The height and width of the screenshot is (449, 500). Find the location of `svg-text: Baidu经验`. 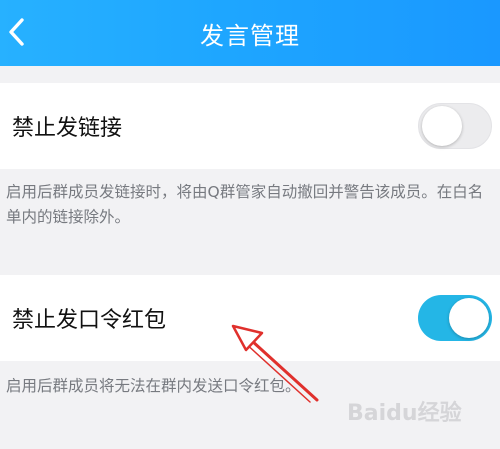

svg-text: Baidu经验 is located at coordinates (404, 413).